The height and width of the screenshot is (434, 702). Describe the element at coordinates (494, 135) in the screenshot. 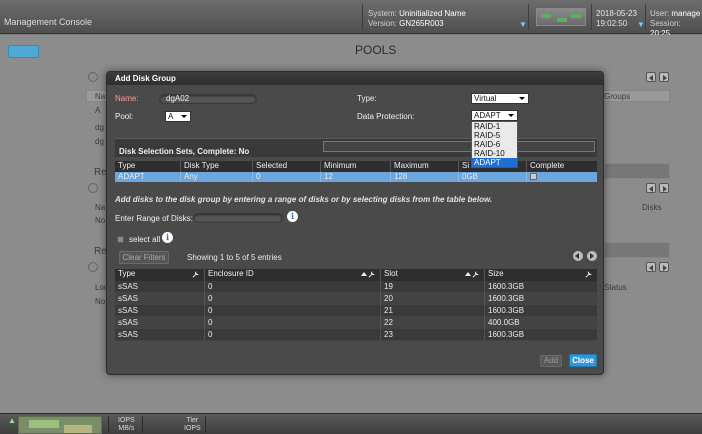

I see `option-raid-5: RAID-5` at that location.